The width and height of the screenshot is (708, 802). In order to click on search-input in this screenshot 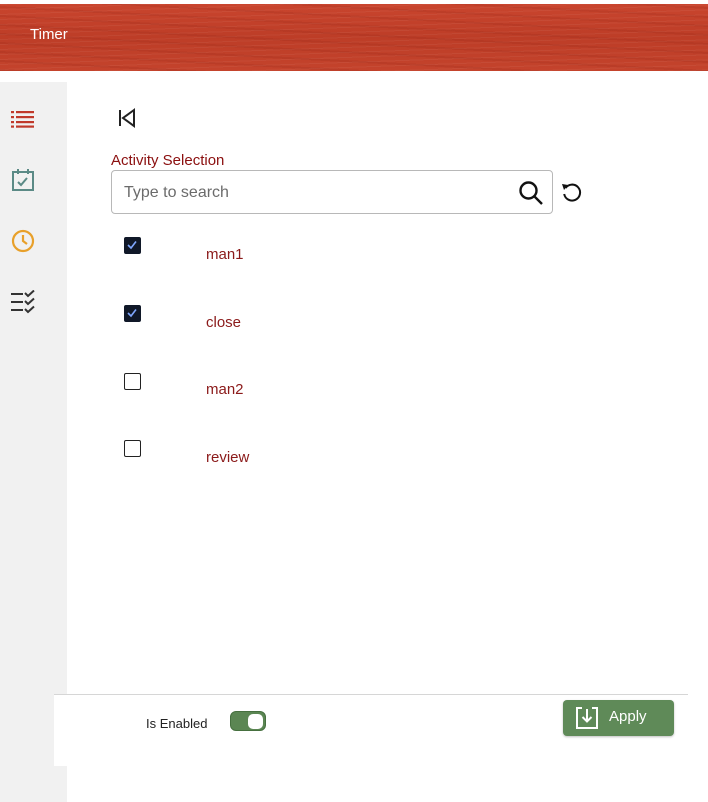, I will do `click(319, 193)`.